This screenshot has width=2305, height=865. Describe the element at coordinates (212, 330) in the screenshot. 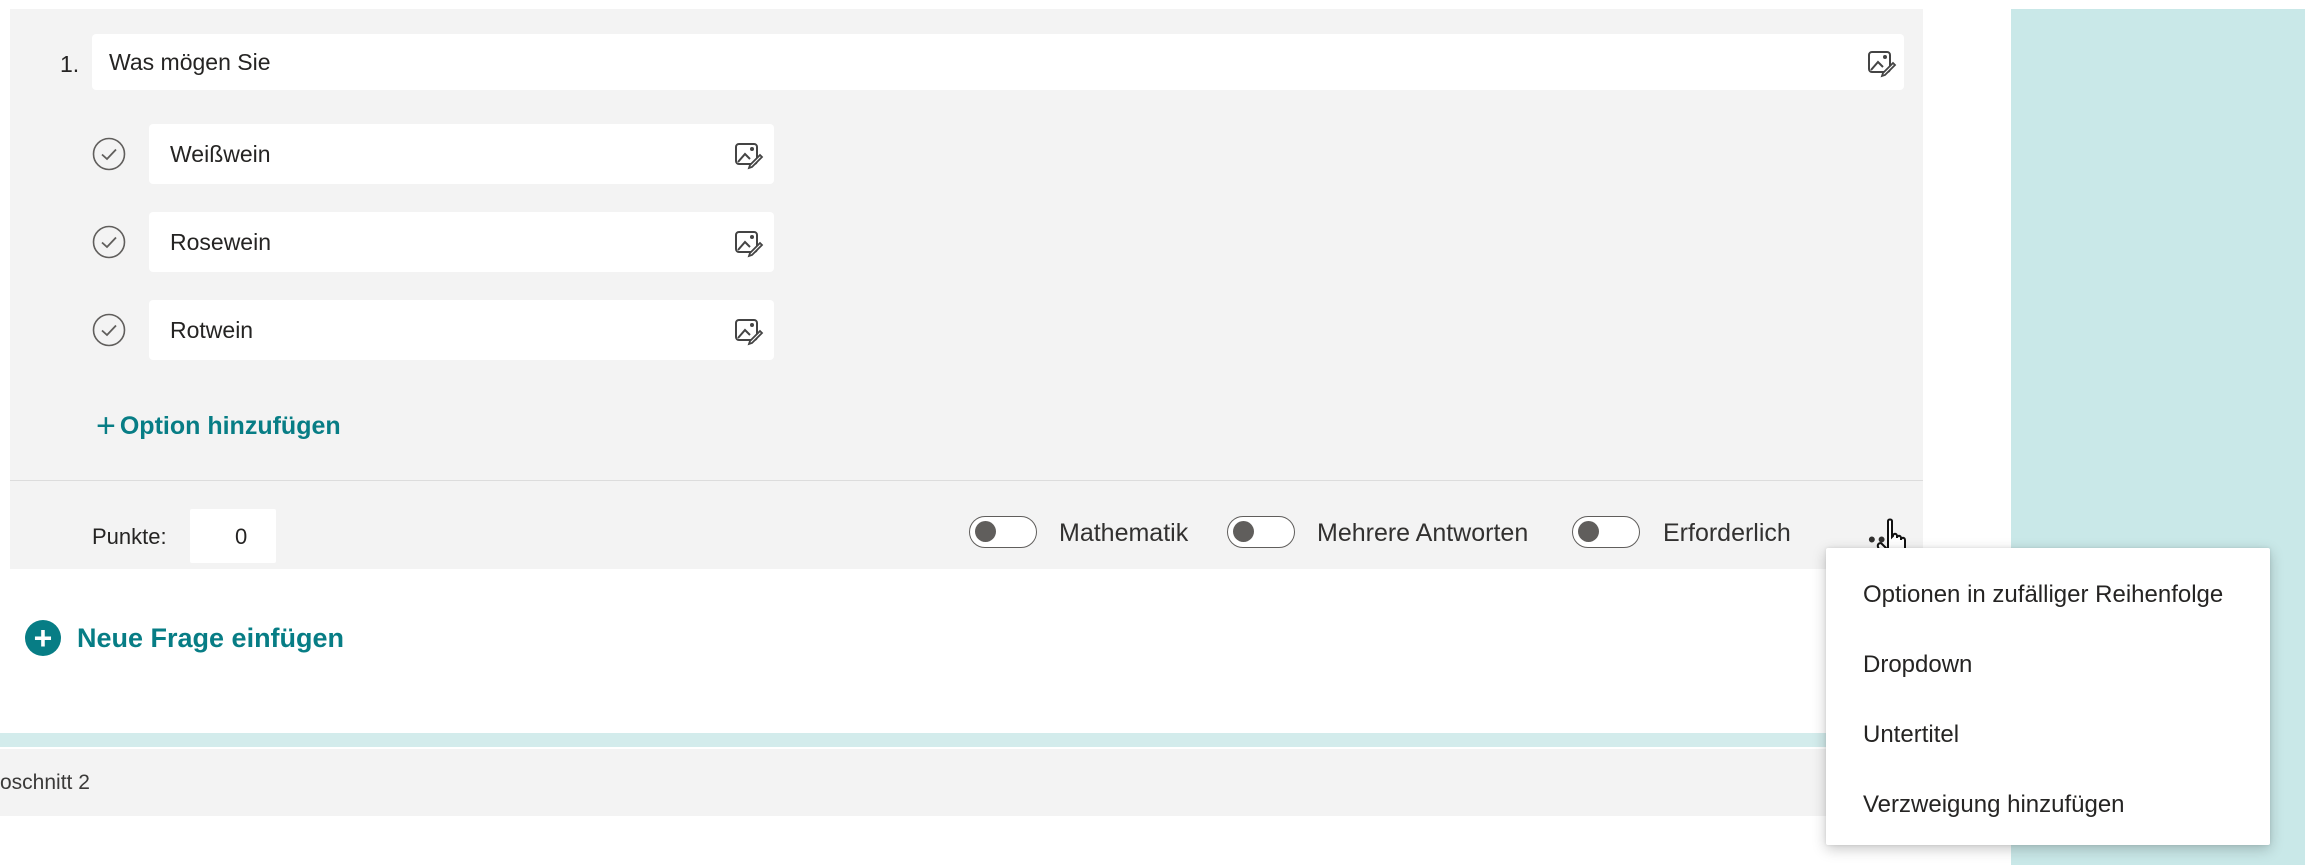

I see `option-label: Rotwein` at that location.